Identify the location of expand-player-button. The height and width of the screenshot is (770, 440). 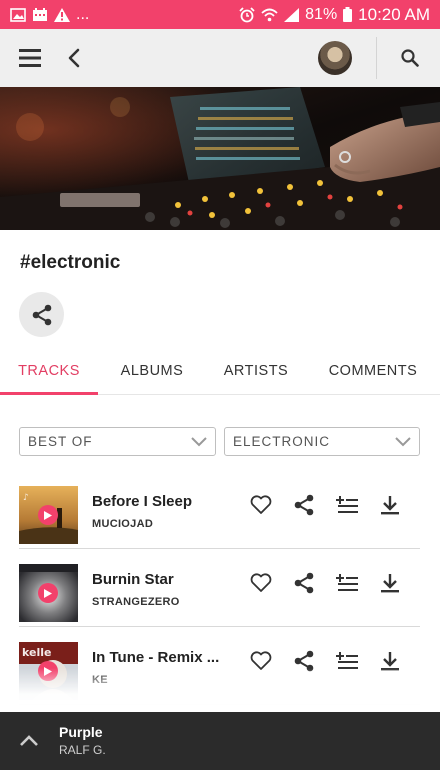
(29, 741).